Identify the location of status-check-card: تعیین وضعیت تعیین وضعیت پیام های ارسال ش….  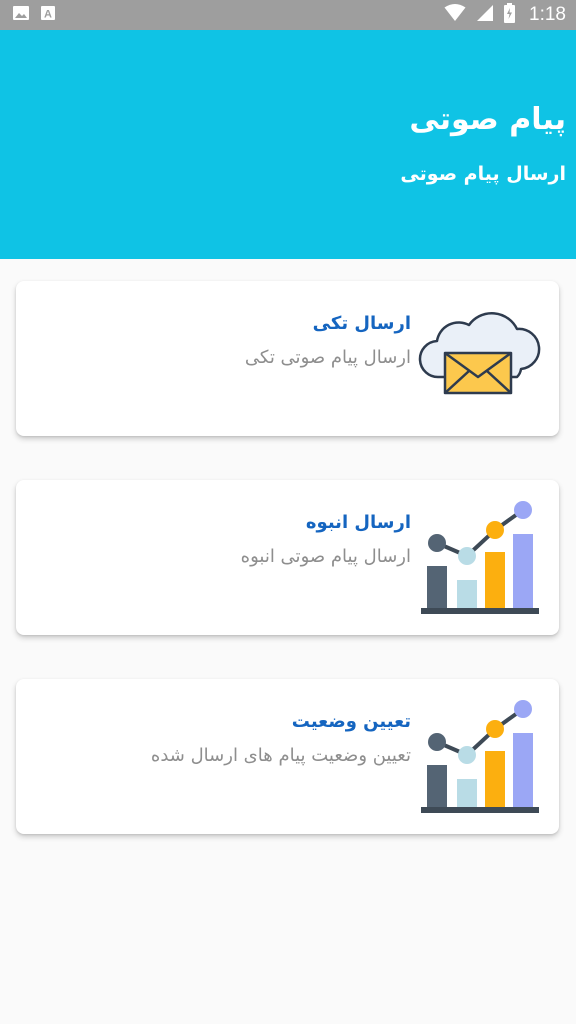
(287, 756).